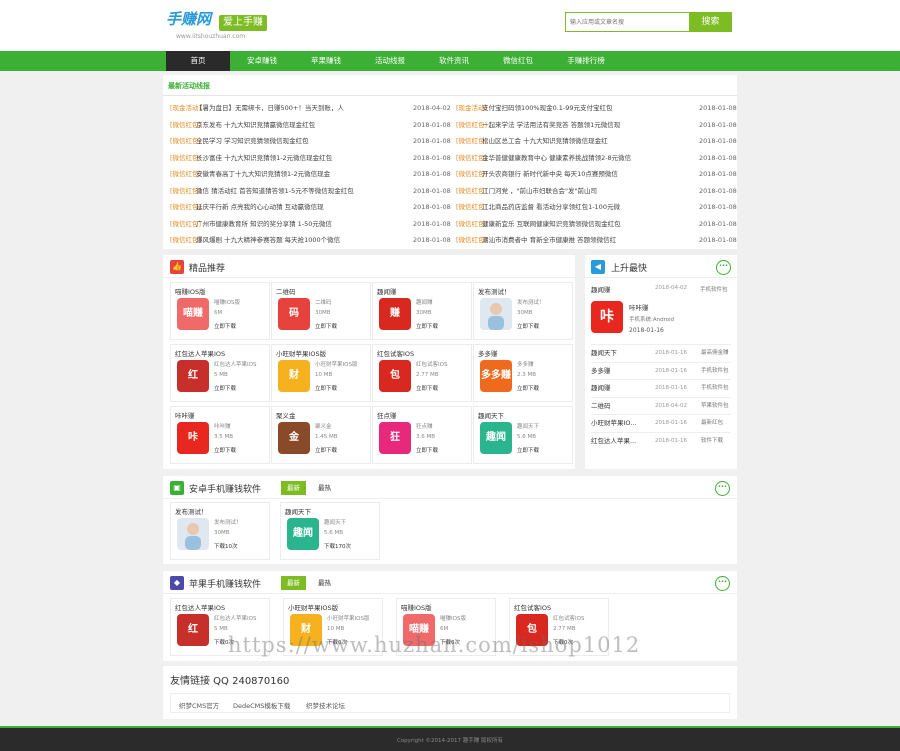  What do you see at coordinates (571, 240) in the screenshot?
I see `hot-news-text: 潮汕市消费者中 育新全市健康推 答题领微信红` at bounding box center [571, 240].